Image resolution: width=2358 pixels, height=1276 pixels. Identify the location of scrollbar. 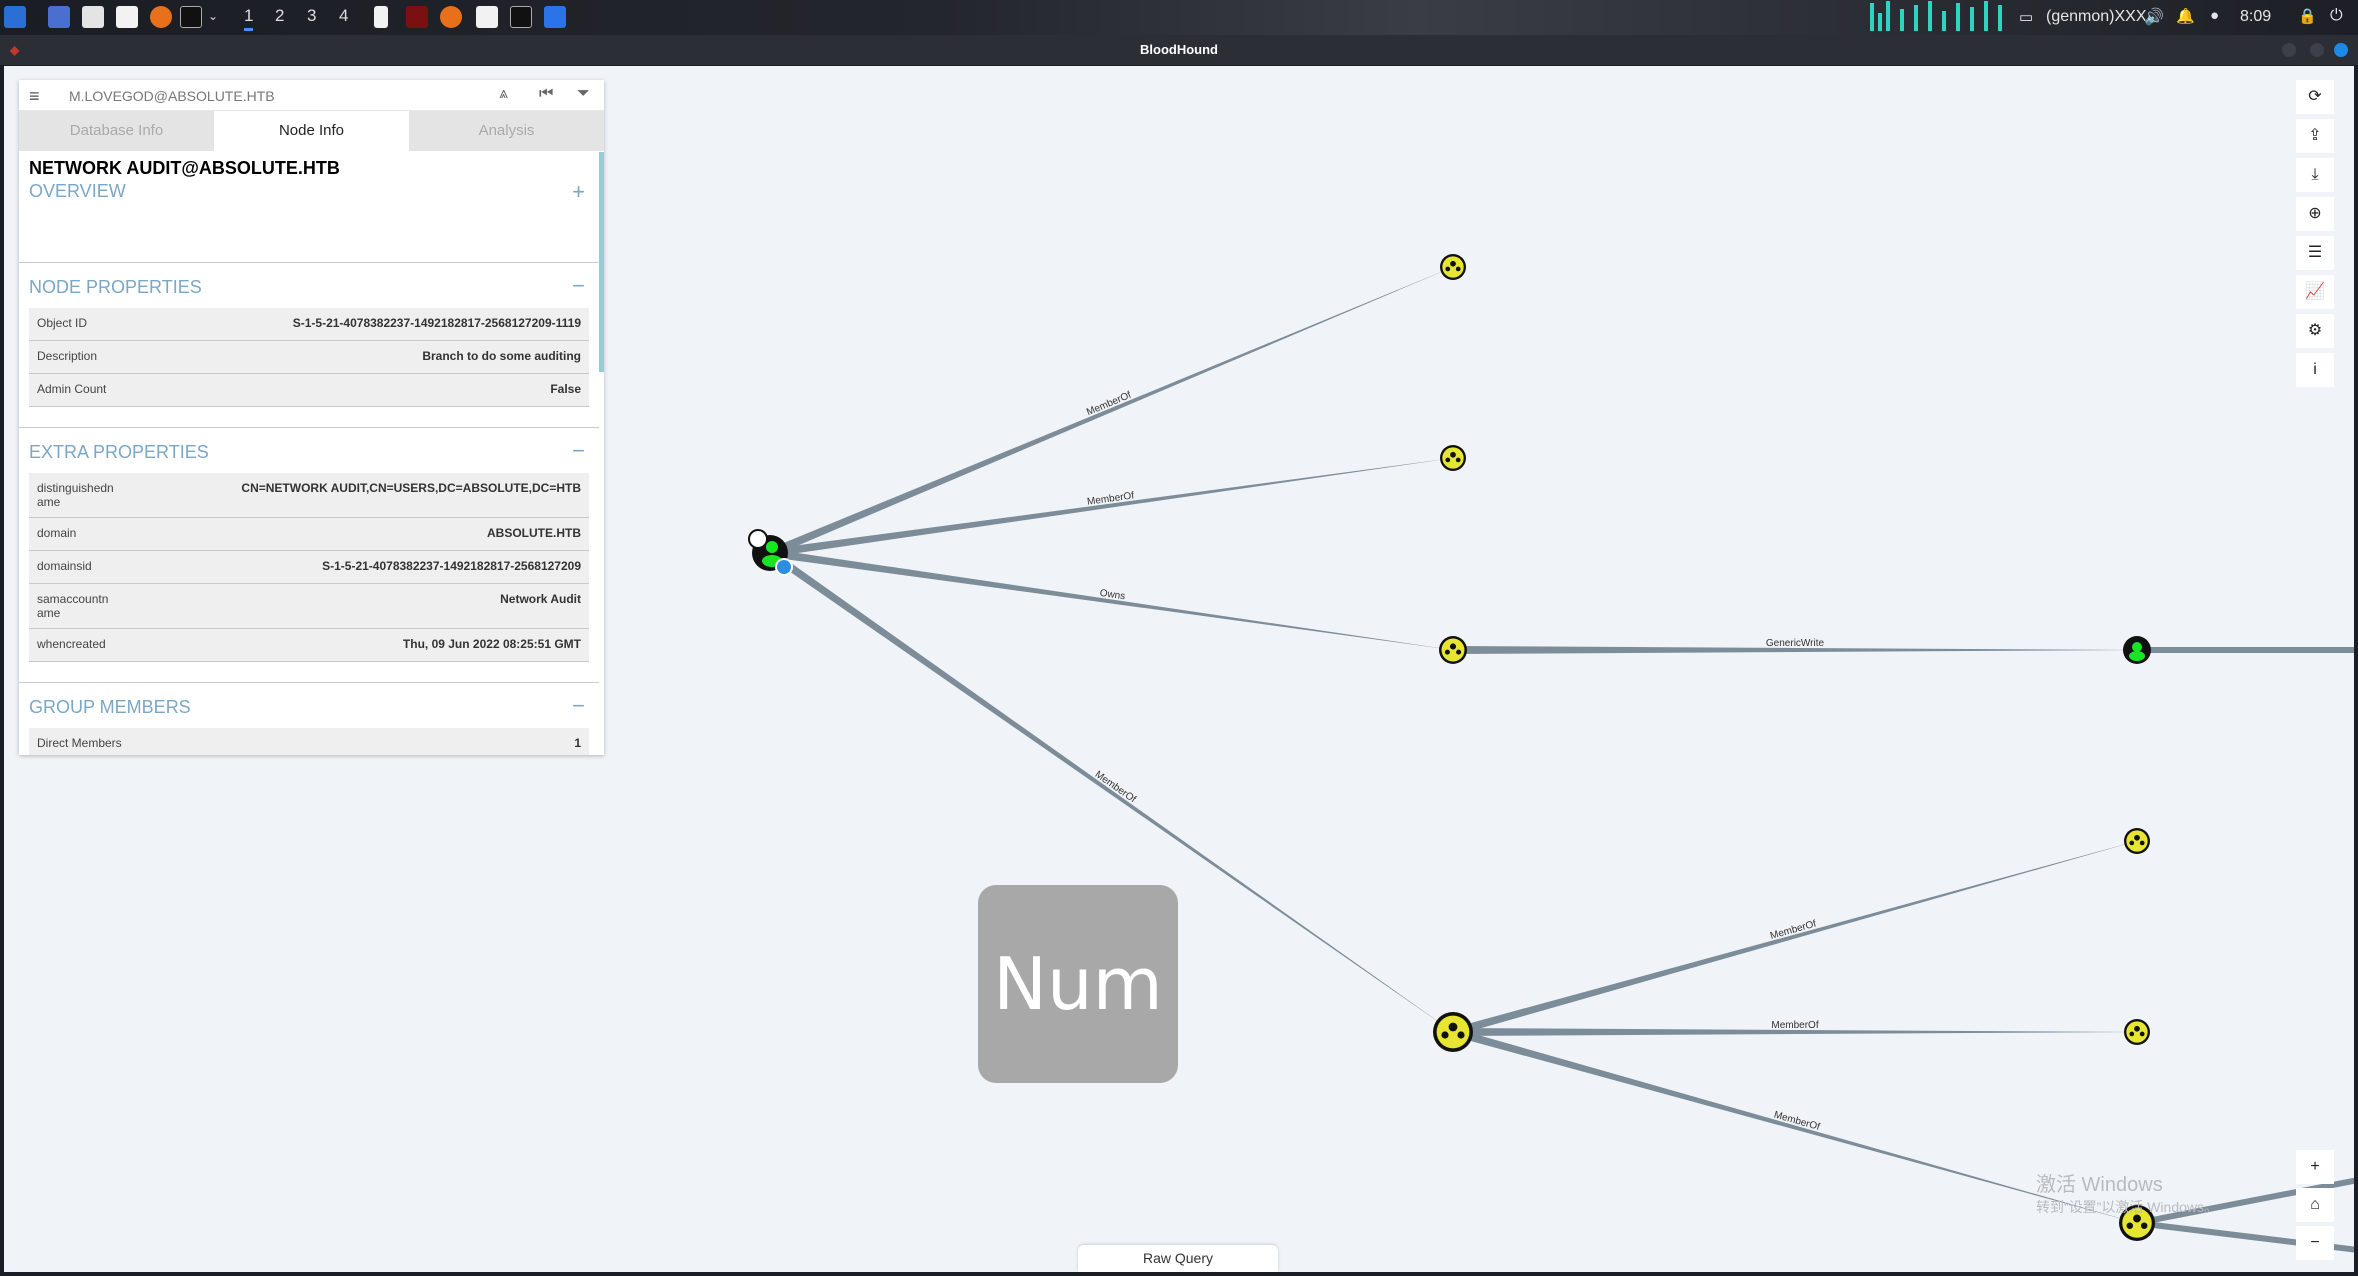
(601, 262).